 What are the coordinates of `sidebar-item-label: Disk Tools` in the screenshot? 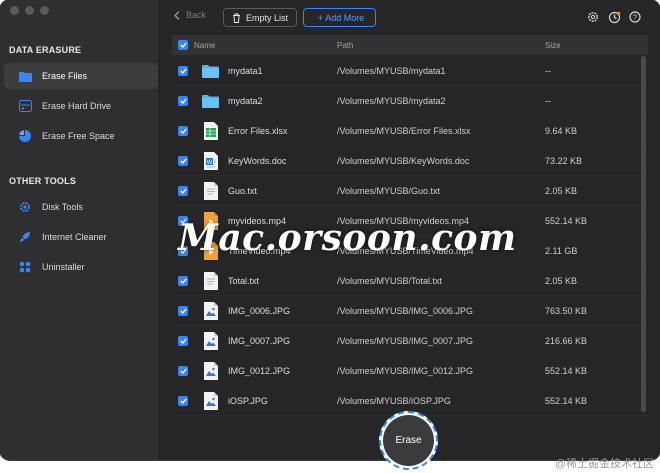 It's located at (62, 207).